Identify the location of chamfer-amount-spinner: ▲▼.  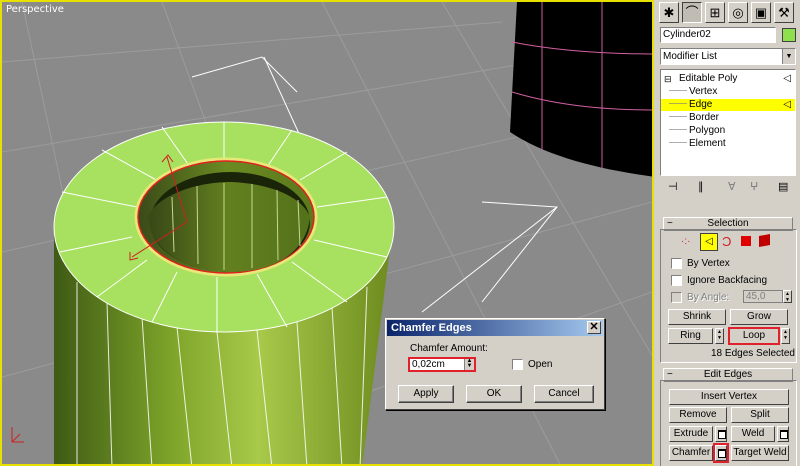
(442, 364).